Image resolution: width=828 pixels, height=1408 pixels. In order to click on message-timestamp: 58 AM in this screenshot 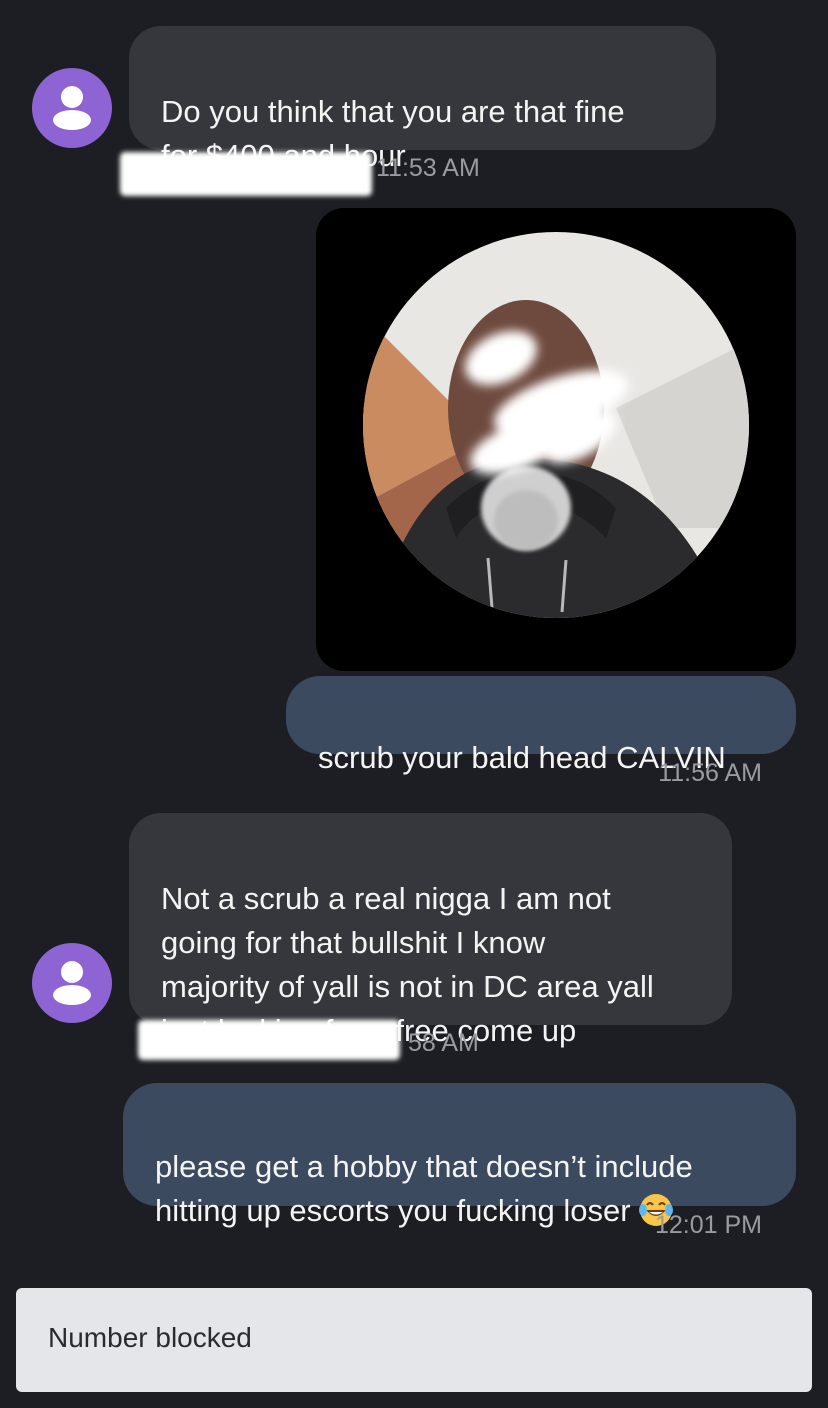, I will do `click(443, 1043)`.